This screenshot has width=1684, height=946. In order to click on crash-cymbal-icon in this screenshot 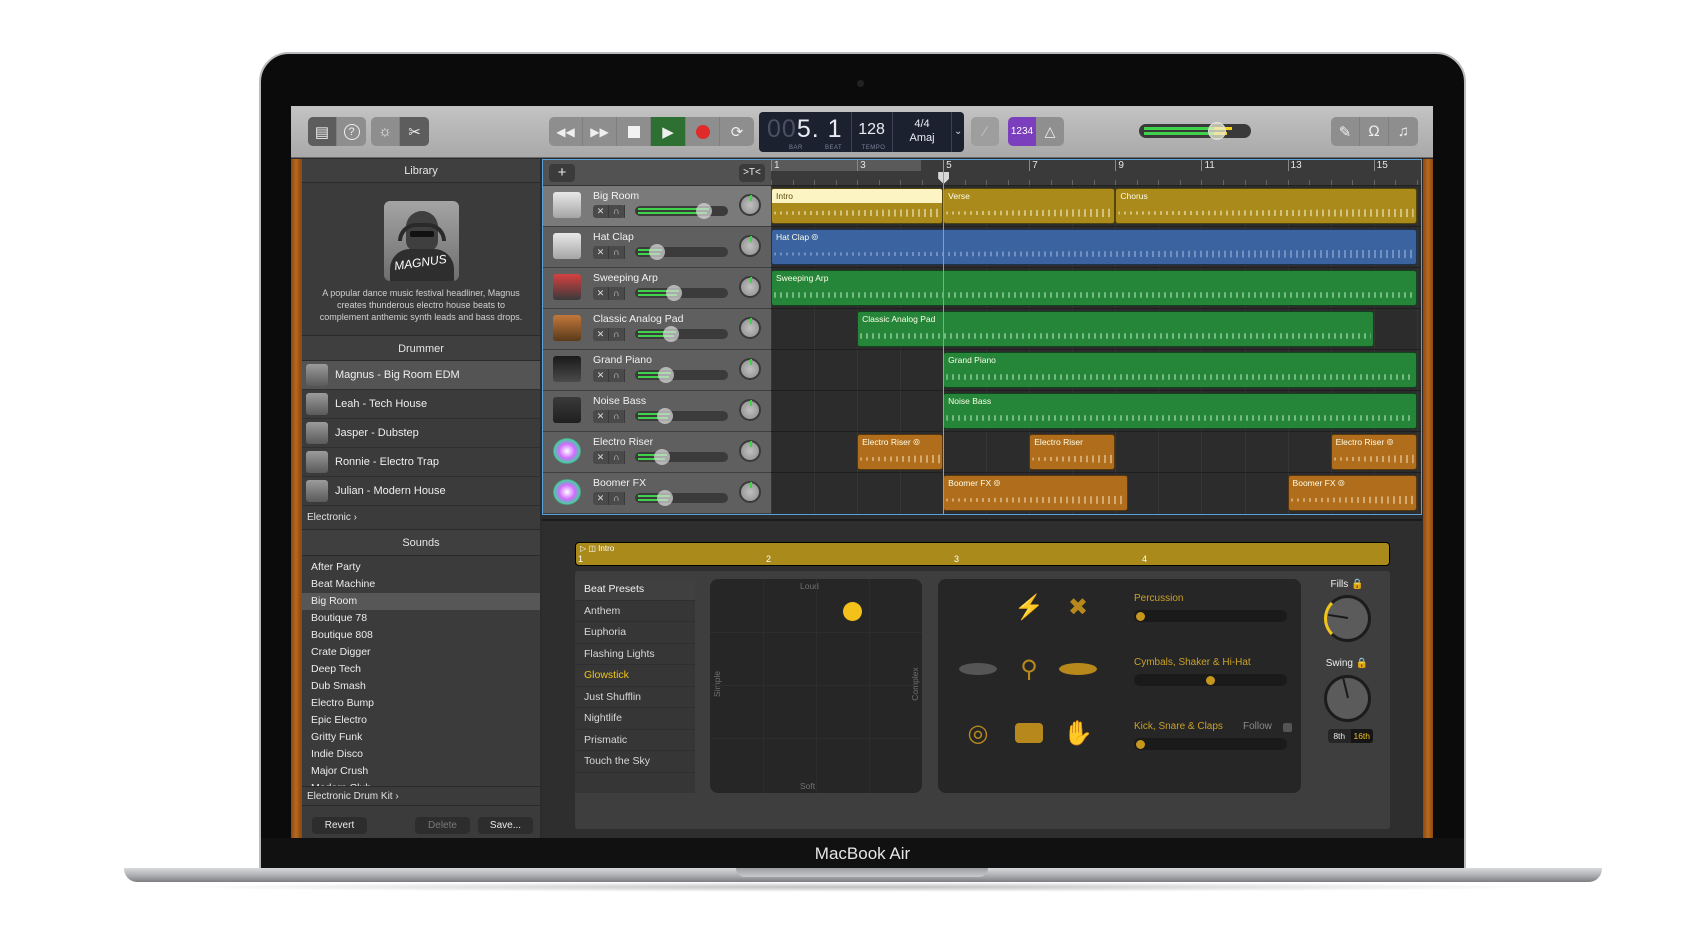, I will do `click(978, 669)`.